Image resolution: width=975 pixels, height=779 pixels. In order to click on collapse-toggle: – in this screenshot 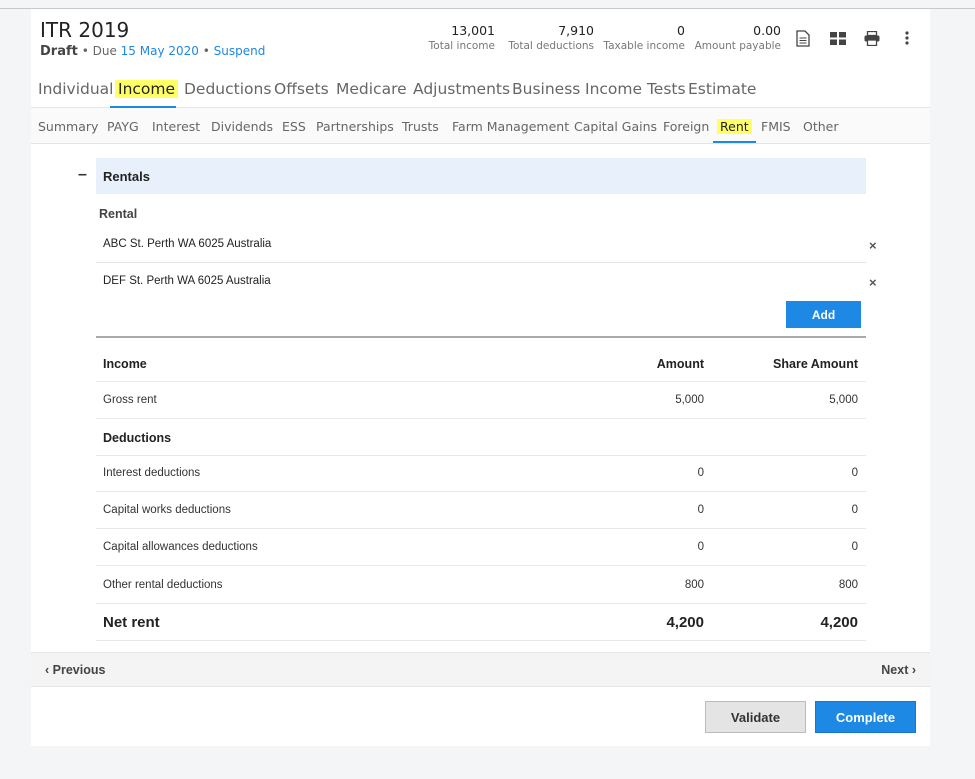, I will do `click(82, 175)`.